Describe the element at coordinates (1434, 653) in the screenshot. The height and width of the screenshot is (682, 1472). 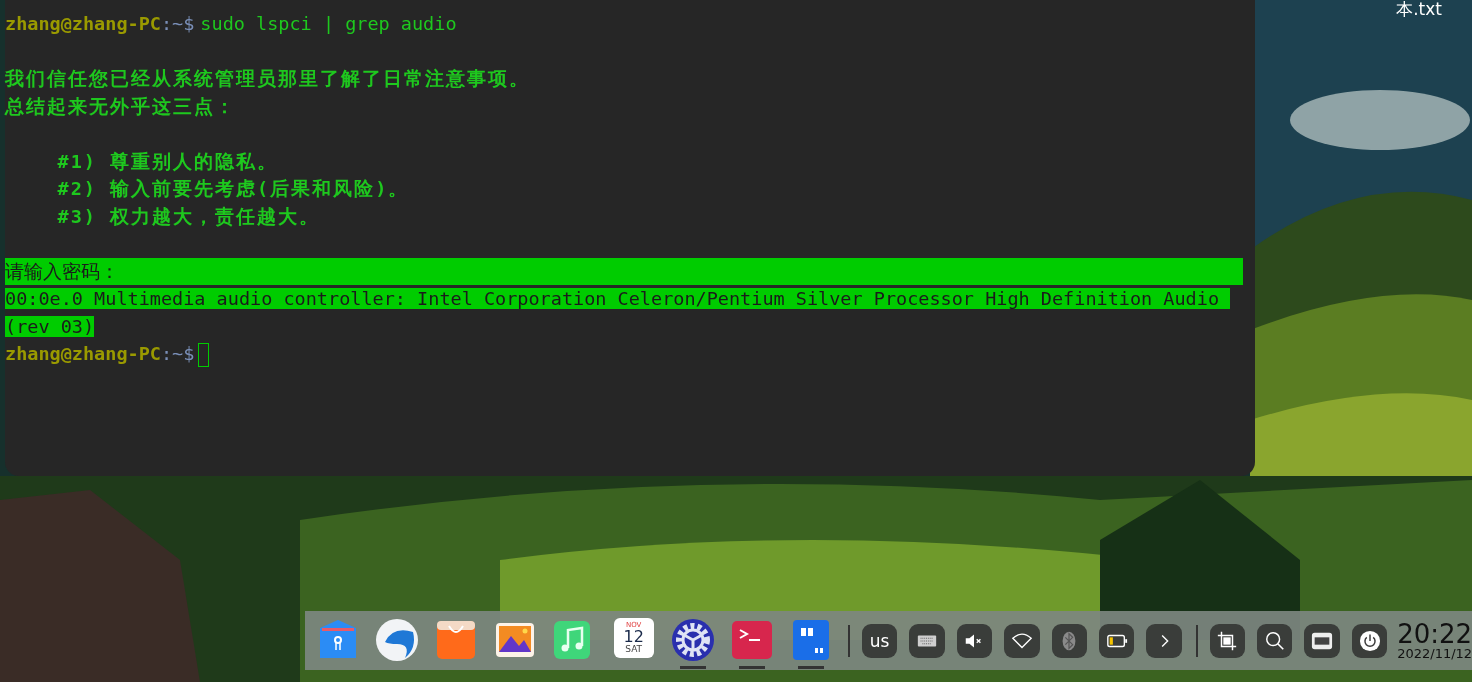
I see `clock-date: 2022/11/12` at that location.